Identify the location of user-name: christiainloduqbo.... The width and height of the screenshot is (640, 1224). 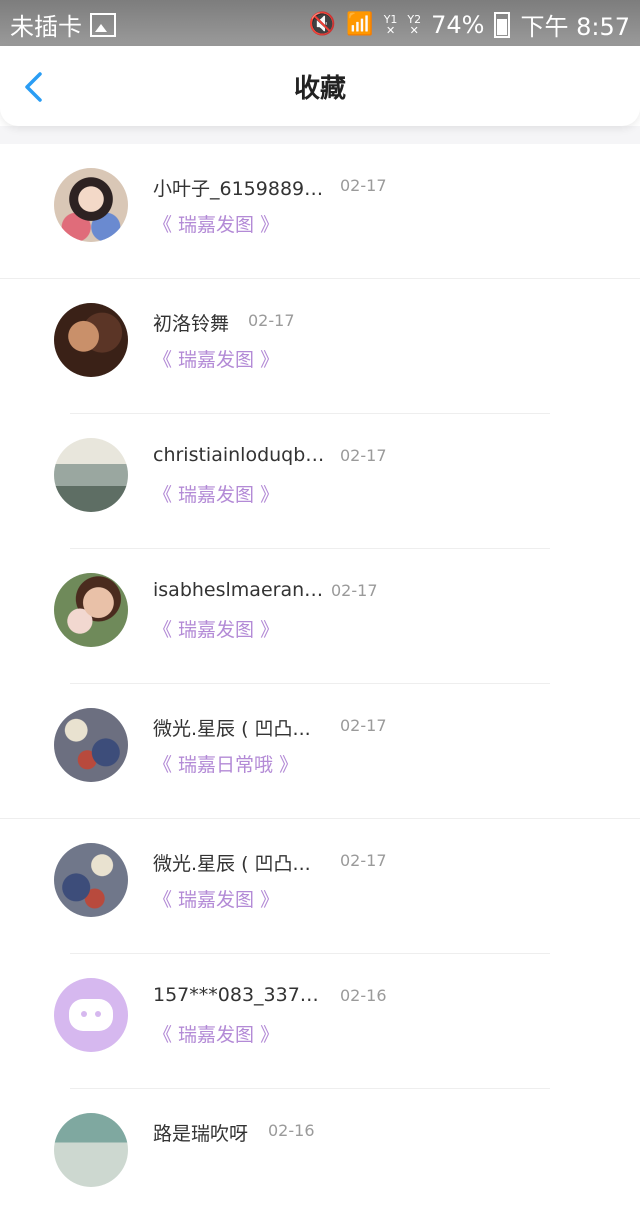
(239, 455).